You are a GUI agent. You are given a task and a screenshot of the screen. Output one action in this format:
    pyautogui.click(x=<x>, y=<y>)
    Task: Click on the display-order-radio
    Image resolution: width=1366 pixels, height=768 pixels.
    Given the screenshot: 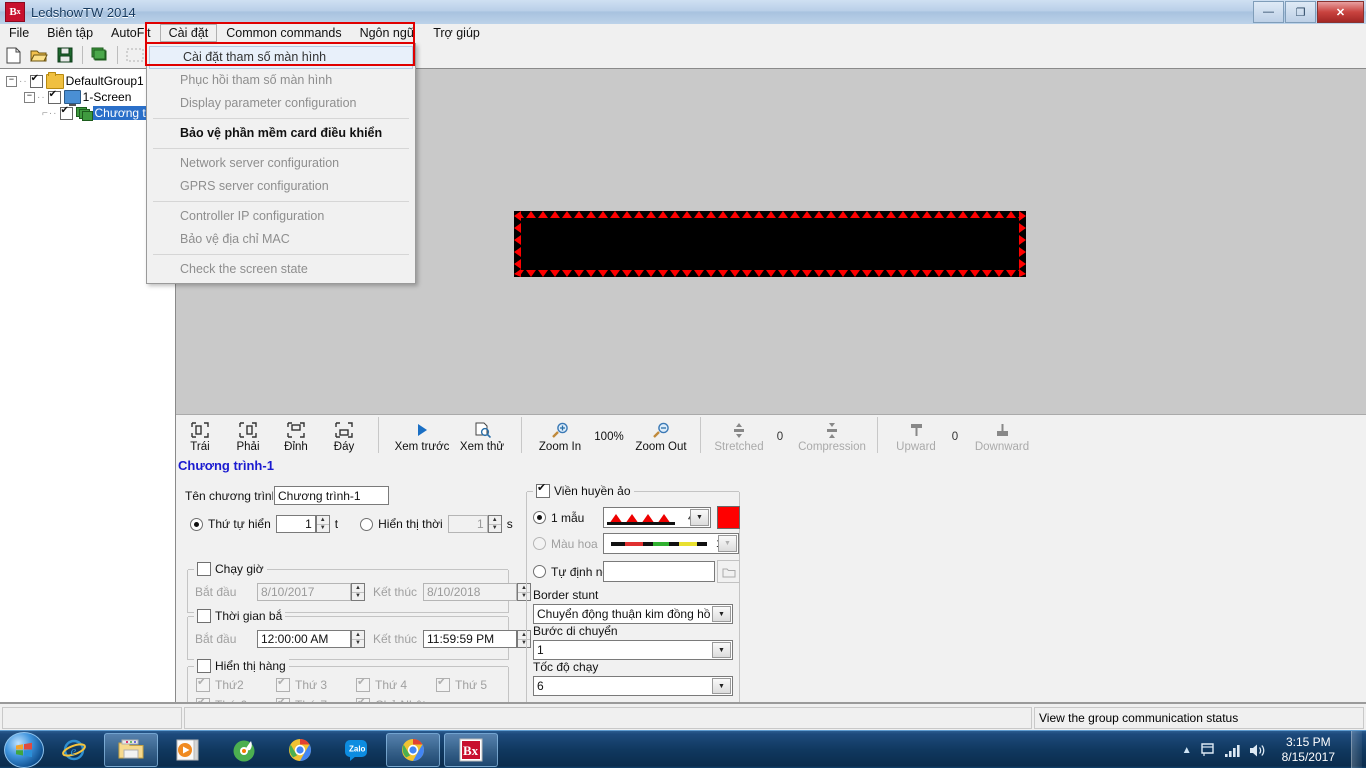 What is the action you would take?
    pyautogui.click(x=196, y=524)
    